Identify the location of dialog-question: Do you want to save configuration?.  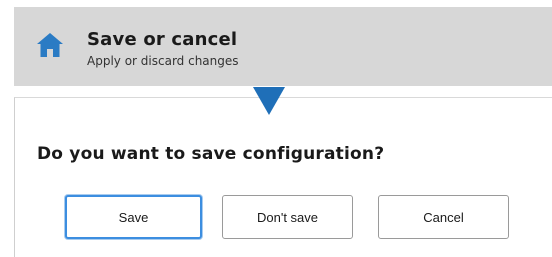
(211, 154).